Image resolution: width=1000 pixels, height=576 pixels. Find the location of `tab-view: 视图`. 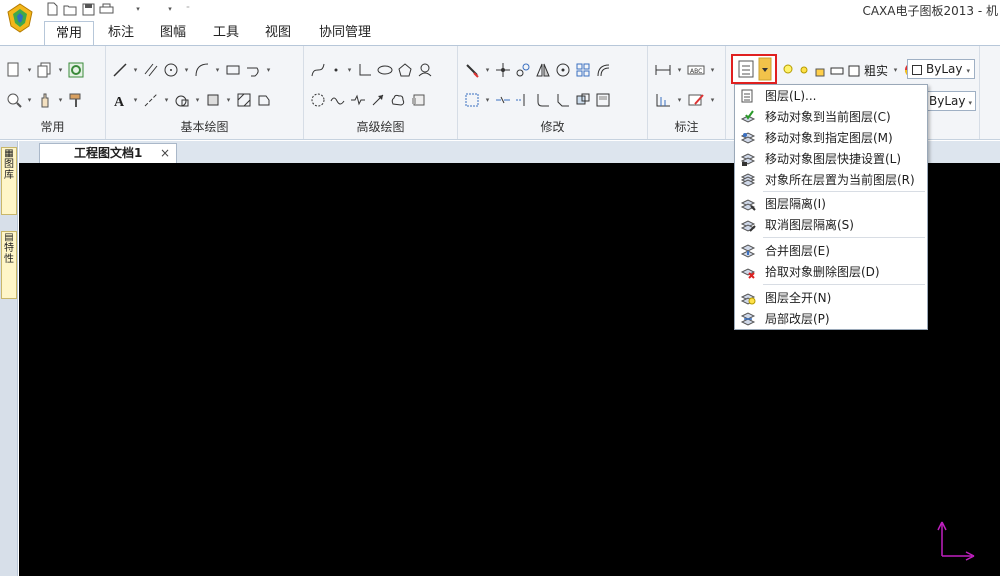

tab-view: 视图 is located at coordinates (278, 33).